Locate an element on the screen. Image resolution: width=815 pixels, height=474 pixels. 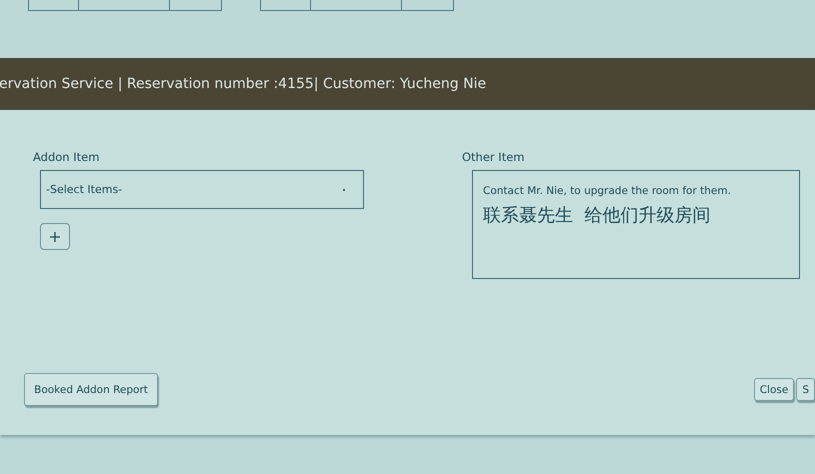
report-button: Booked Addon Report is located at coordinates (91, 389).